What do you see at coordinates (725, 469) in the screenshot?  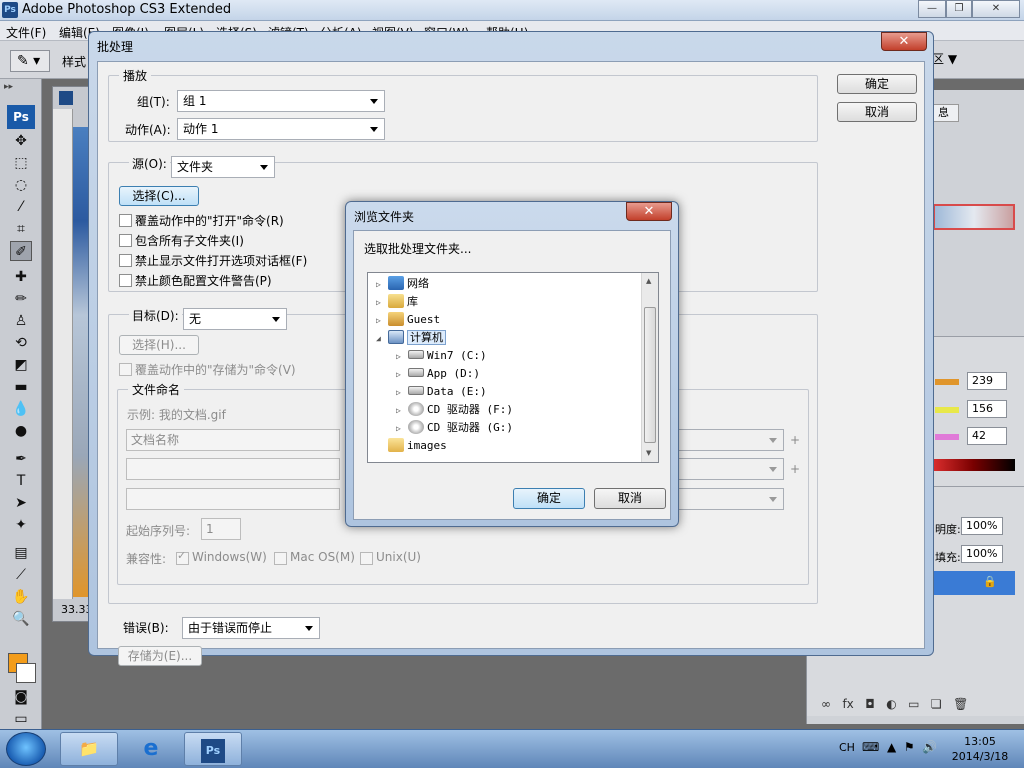 I see `naming-field-2-dropdown` at bounding box center [725, 469].